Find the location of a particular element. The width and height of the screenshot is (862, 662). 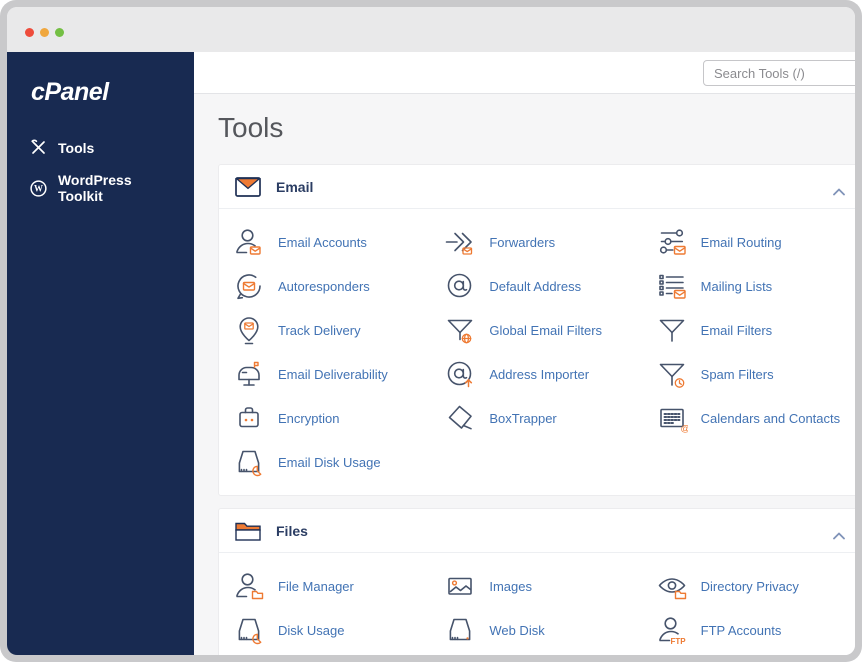

zoom-window-button is located at coordinates (59, 32).